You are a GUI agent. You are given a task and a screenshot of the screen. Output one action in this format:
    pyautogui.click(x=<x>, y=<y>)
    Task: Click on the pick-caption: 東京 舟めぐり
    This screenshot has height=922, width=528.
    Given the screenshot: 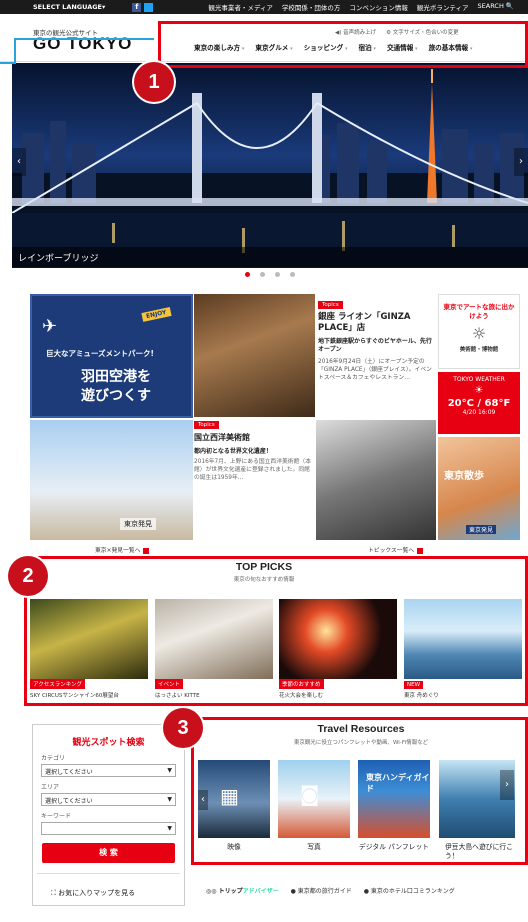 What is the action you would take?
    pyautogui.click(x=421, y=696)
    